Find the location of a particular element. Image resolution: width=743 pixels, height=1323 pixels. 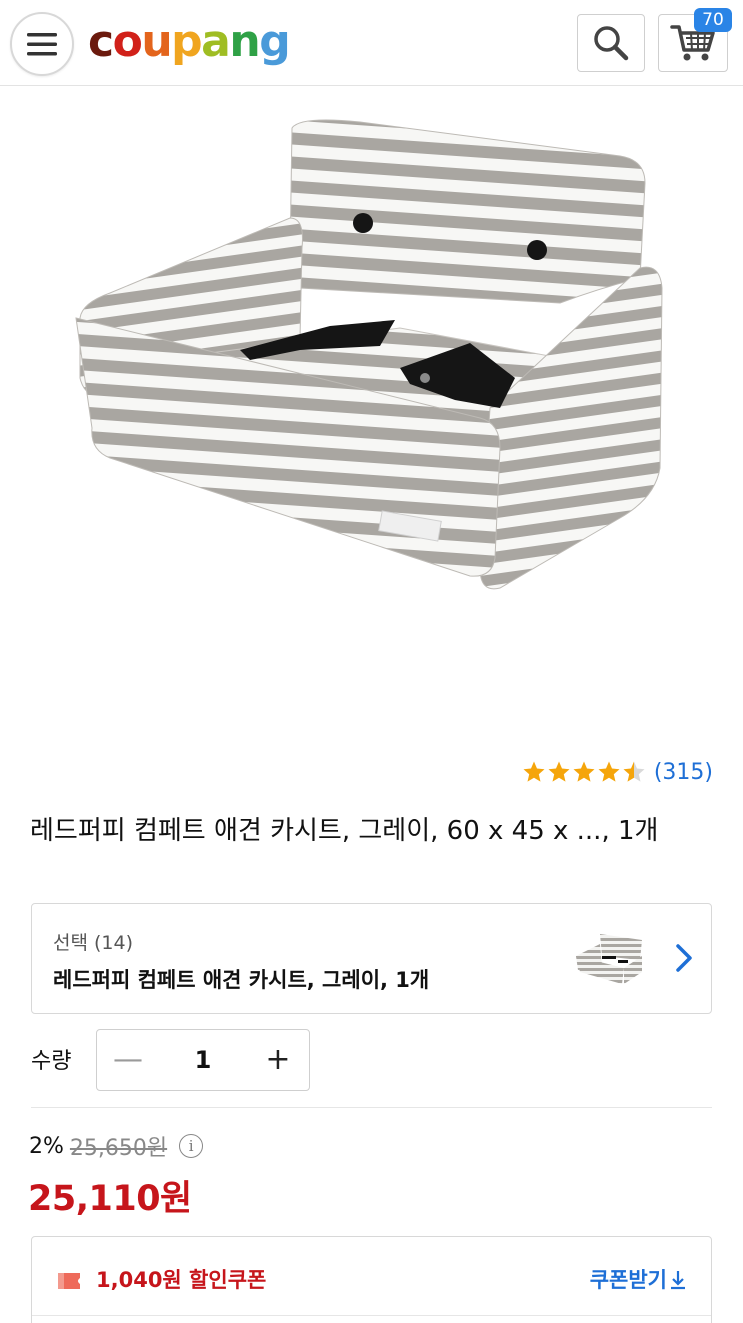

hamburger-icon is located at coordinates (42, 44).